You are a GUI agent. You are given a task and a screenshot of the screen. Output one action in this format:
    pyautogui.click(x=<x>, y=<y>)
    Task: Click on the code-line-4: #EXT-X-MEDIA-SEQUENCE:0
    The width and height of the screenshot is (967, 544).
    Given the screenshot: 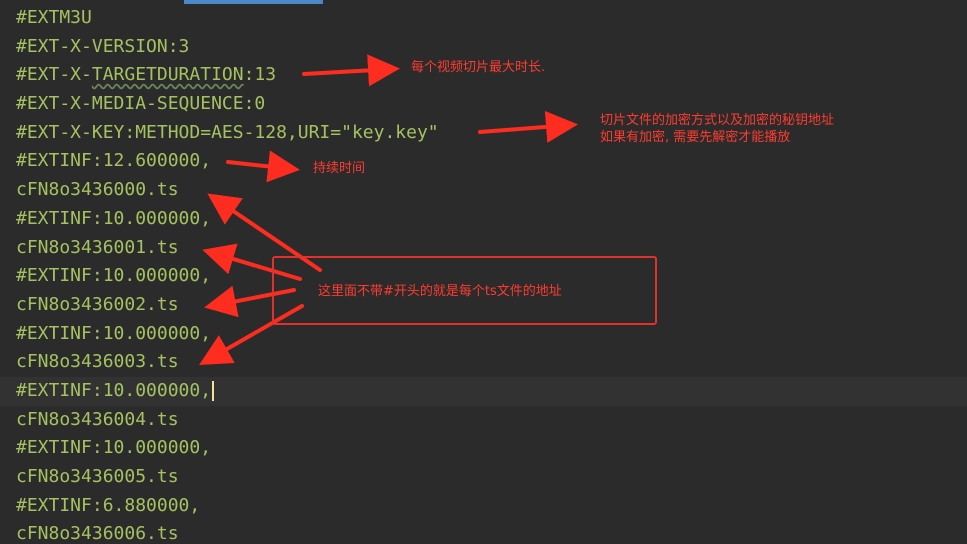 What is the action you would take?
    pyautogui.click(x=483, y=104)
    